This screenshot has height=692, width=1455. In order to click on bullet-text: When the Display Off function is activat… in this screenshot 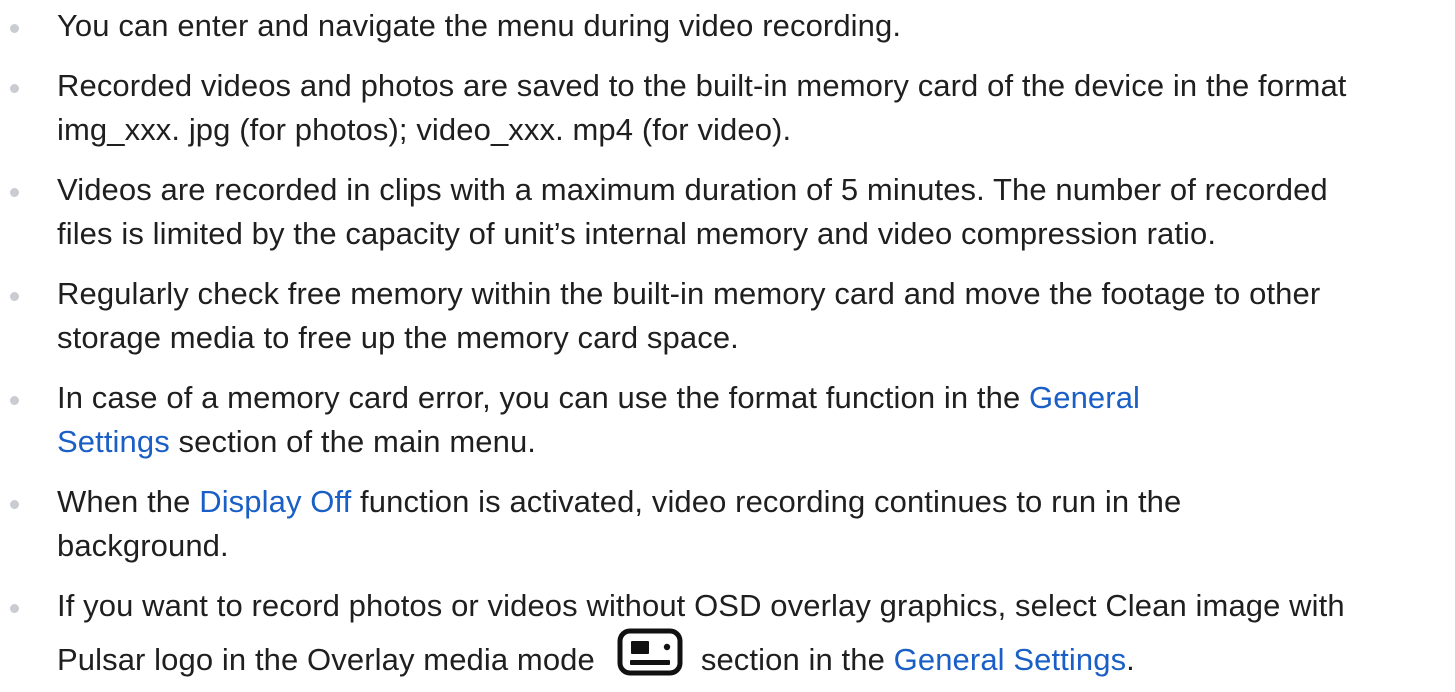, I will do `click(756, 524)`.